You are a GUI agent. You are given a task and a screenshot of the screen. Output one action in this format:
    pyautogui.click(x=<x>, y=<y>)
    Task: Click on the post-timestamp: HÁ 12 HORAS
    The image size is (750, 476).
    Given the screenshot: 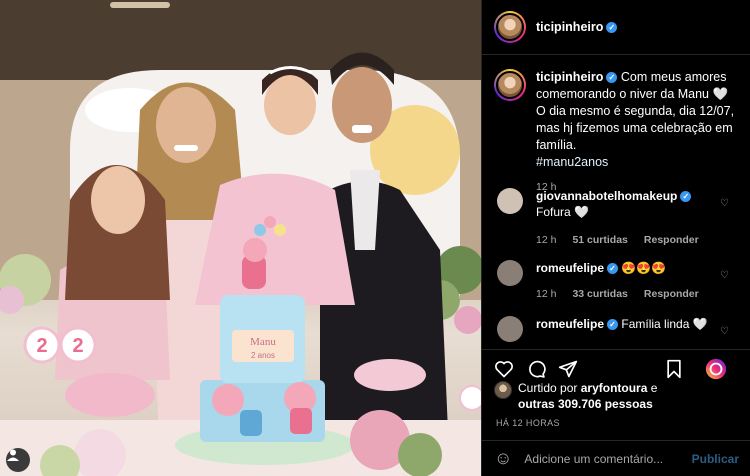 What is the action you would take?
    pyautogui.click(x=528, y=423)
    